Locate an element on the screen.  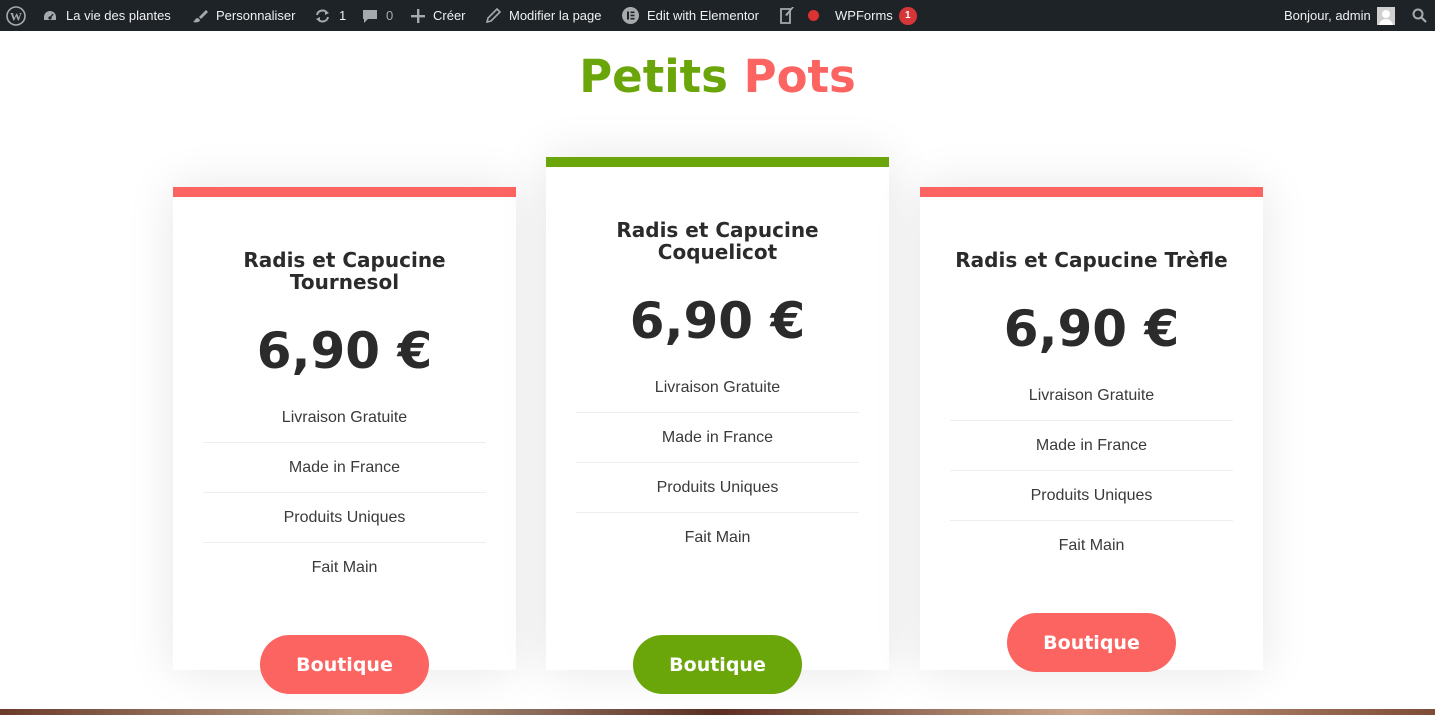
edit-elementor-link: Edit with Elementor is located at coordinates (690, 15).